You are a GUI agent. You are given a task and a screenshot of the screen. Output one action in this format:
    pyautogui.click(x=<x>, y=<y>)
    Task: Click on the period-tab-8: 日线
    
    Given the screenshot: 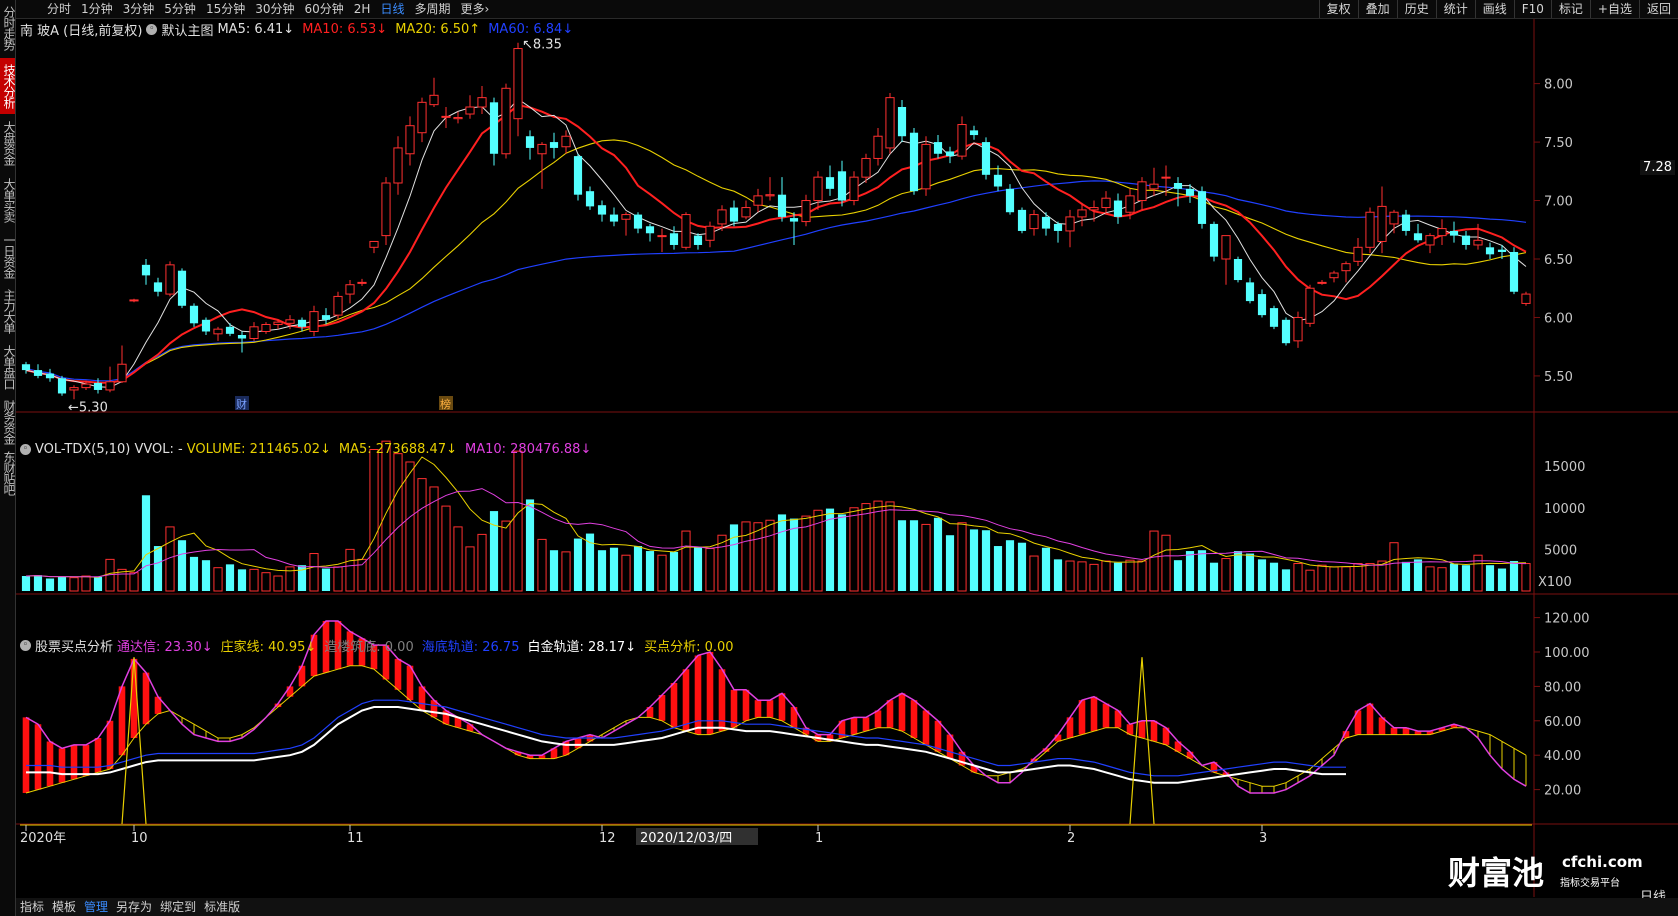 What is the action you would take?
    pyautogui.click(x=392, y=9)
    